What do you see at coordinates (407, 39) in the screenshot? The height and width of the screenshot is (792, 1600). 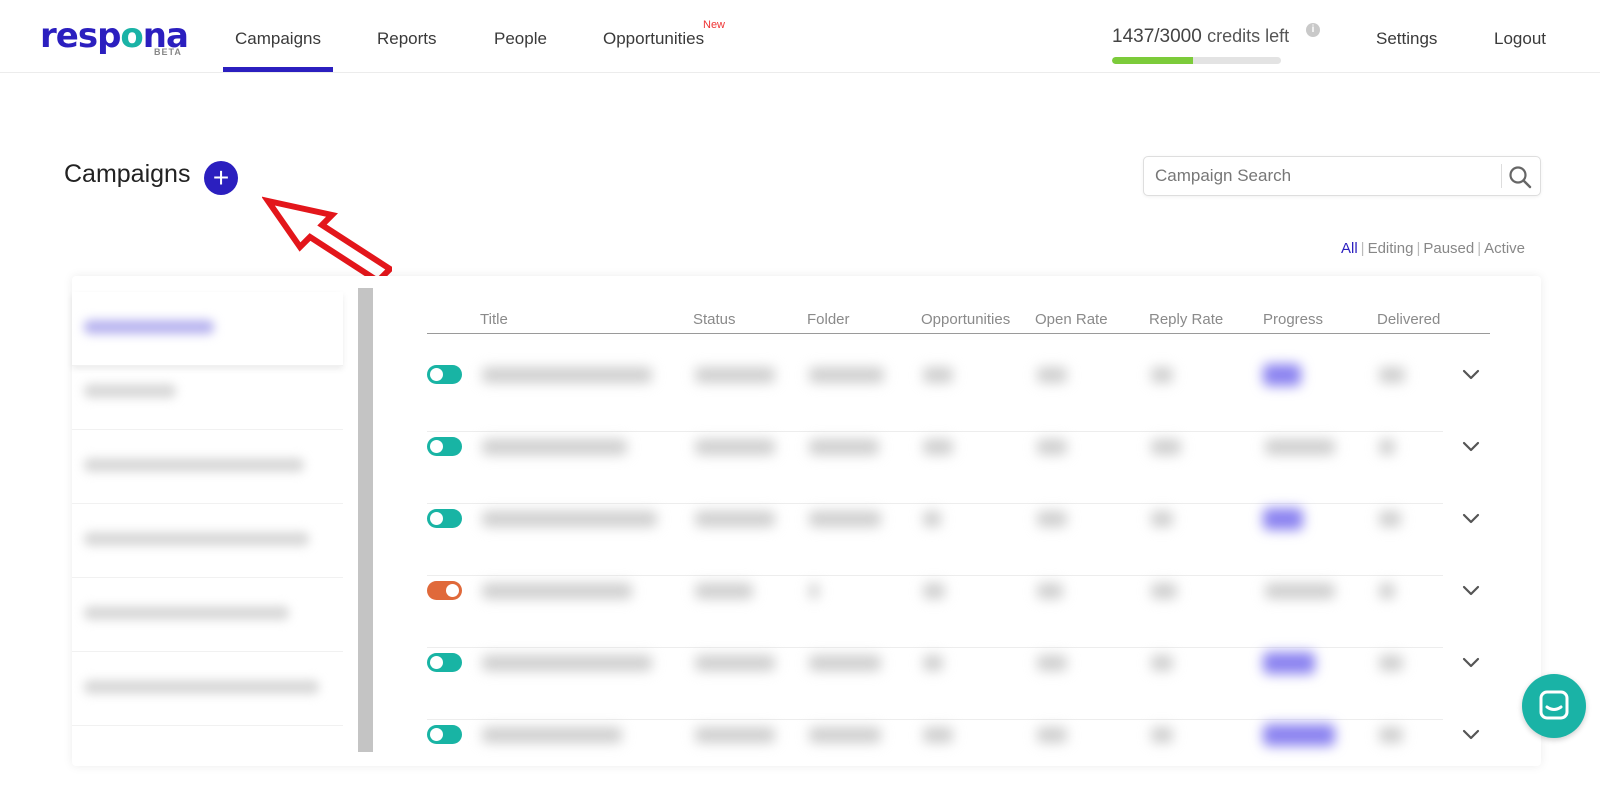 I see `nav-reports: Reports` at bounding box center [407, 39].